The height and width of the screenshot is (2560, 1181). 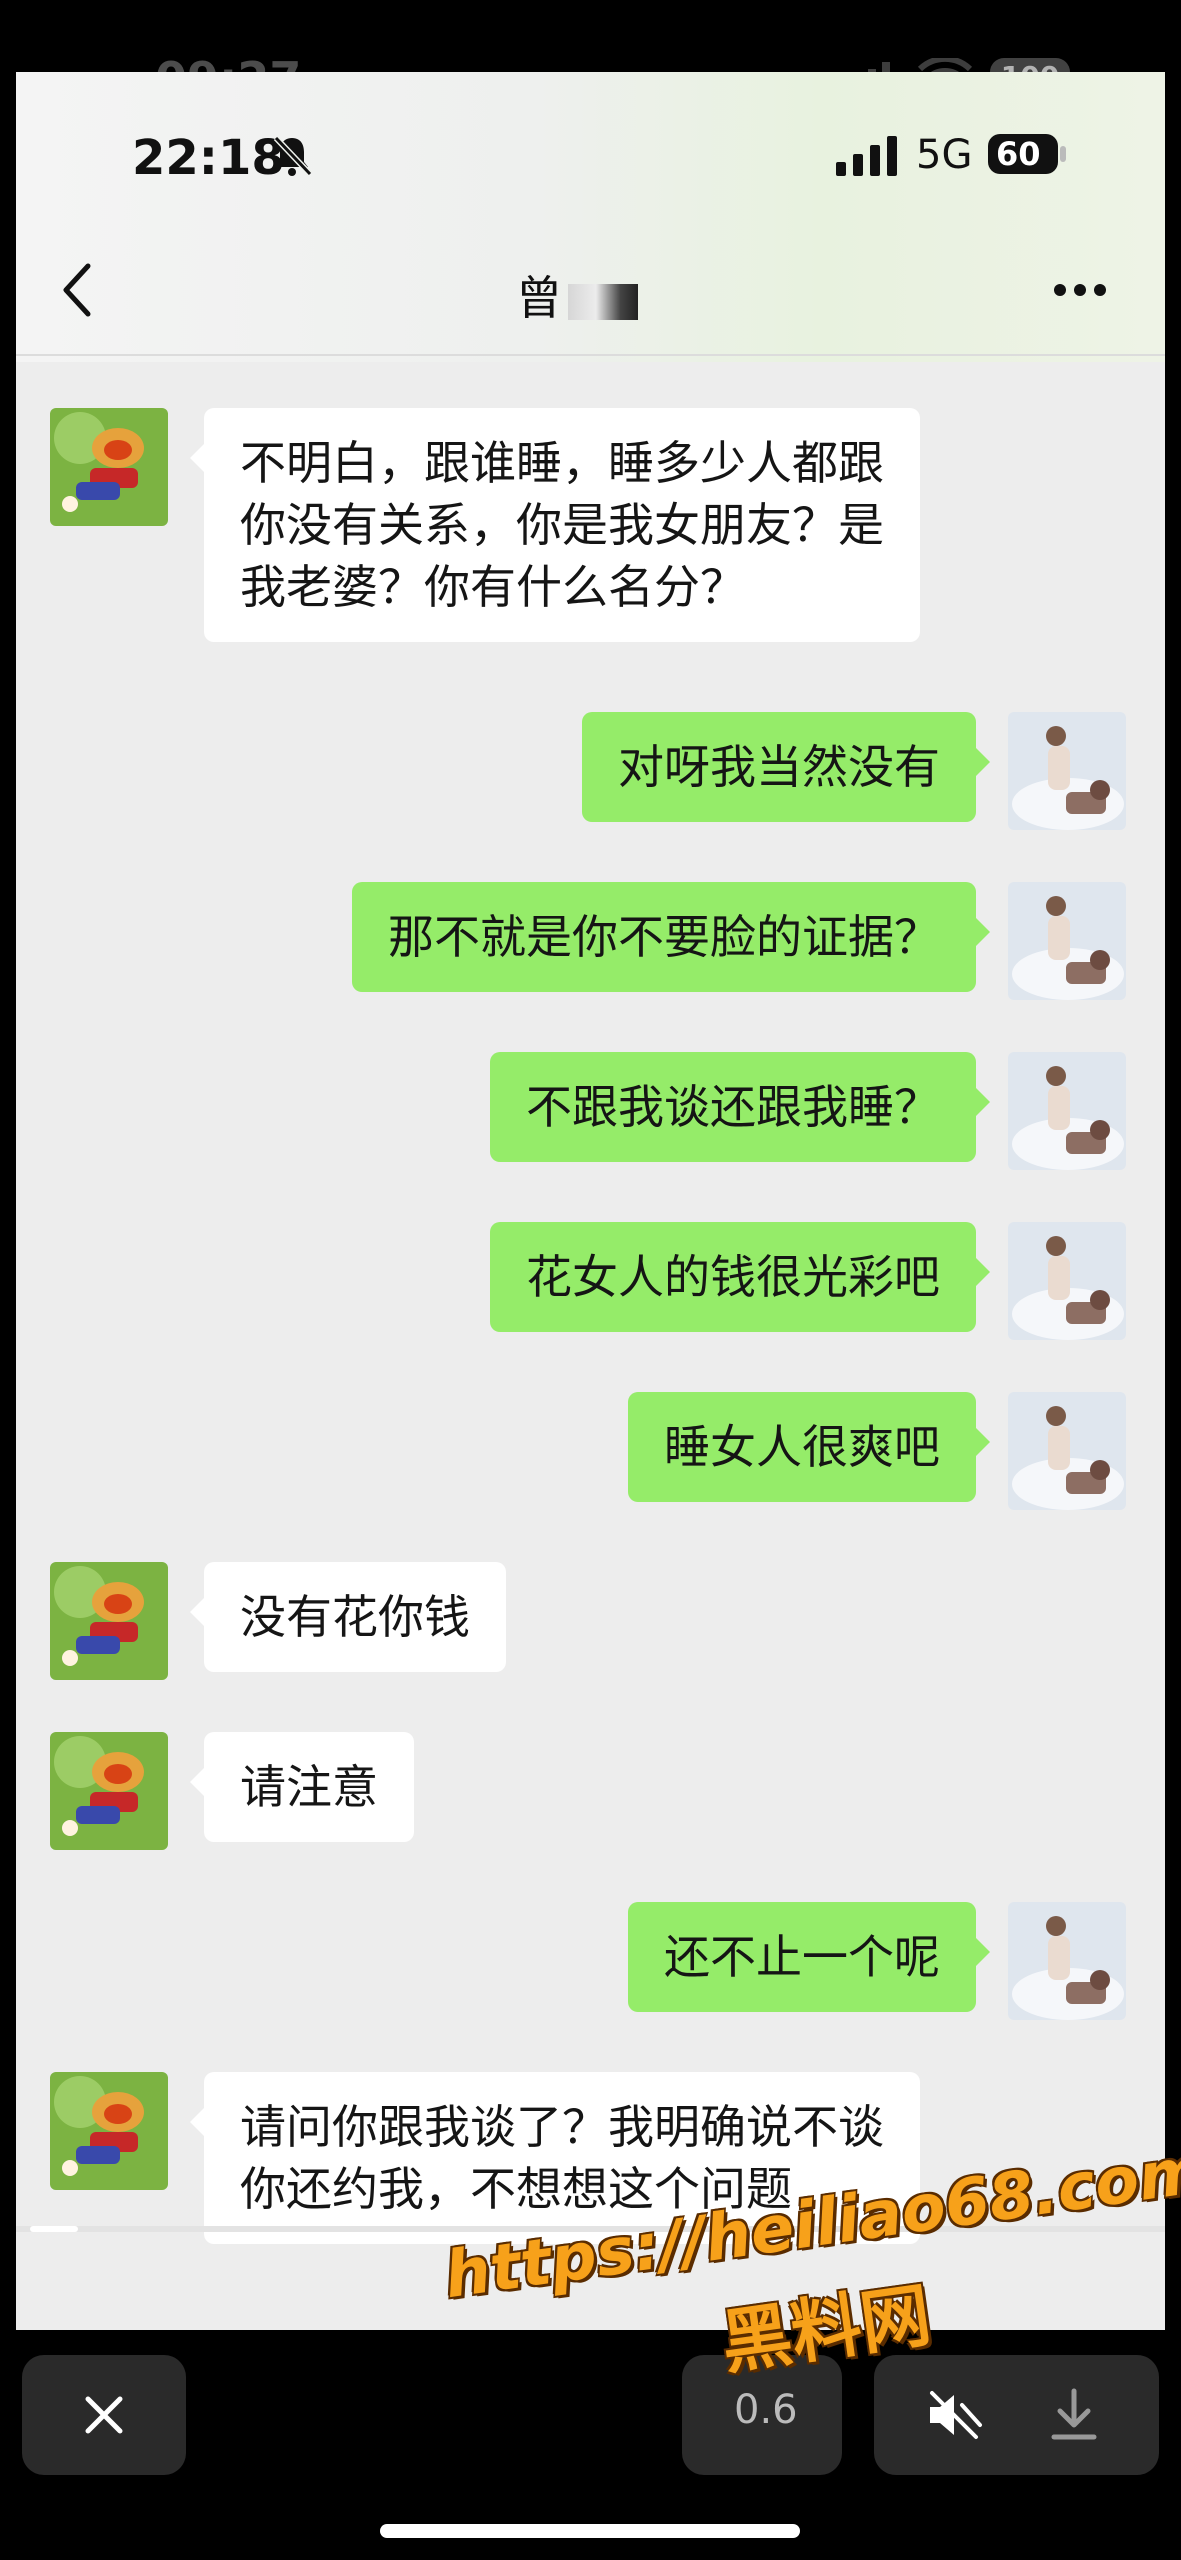 What do you see at coordinates (590, 147) in the screenshot?
I see `status-bar: 22:18 5G 60` at bounding box center [590, 147].